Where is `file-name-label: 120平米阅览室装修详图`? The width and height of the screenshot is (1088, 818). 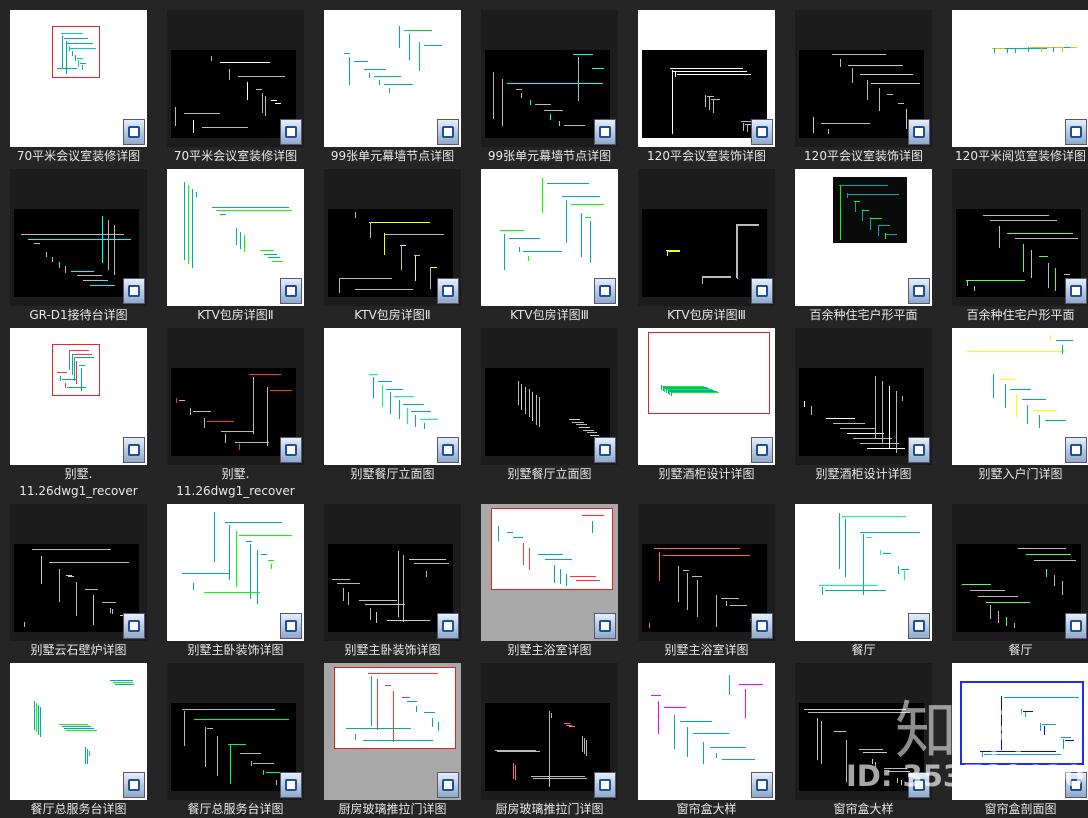 file-name-label: 120平米阅览室装修详图 is located at coordinates (1015, 156).